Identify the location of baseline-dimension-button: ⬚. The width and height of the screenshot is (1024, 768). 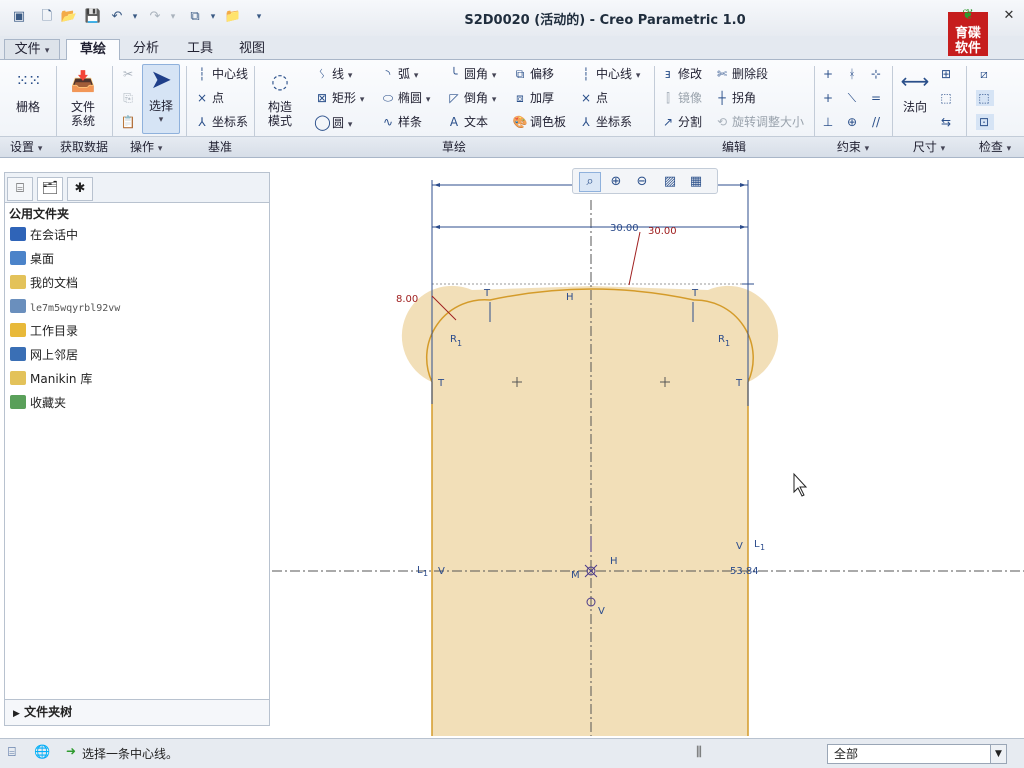
(947, 98).